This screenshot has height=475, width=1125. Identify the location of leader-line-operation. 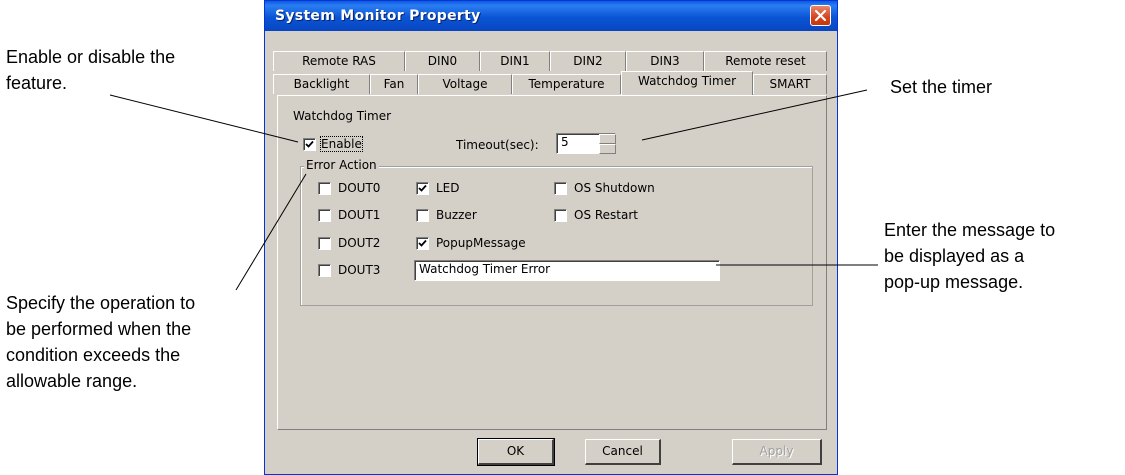
(271, 232).